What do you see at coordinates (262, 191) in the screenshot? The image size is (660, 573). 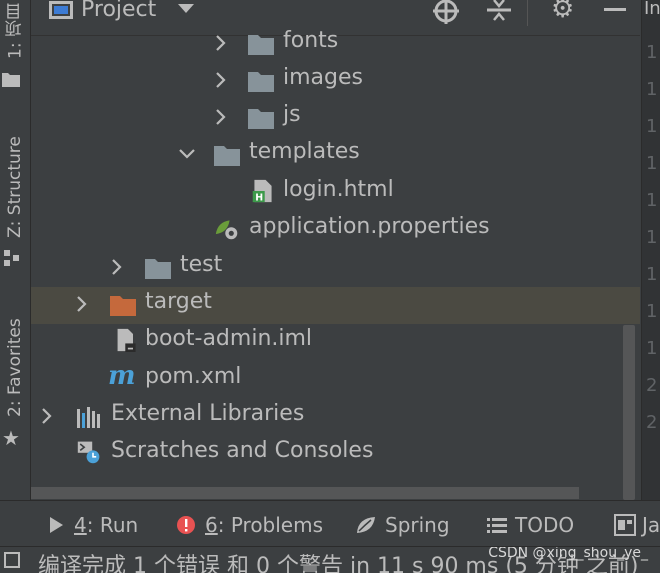 I see `html-file-icon: H` at bounding box center [262, 191].